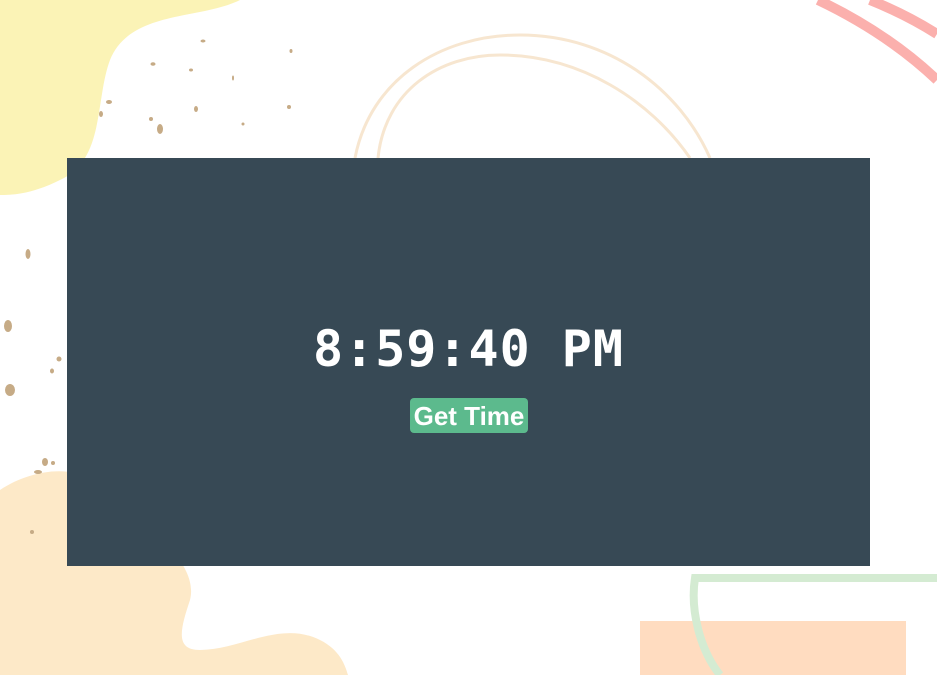 The image size is (937, 675). I want to click on button-row: Get Time, so click(468, 415).